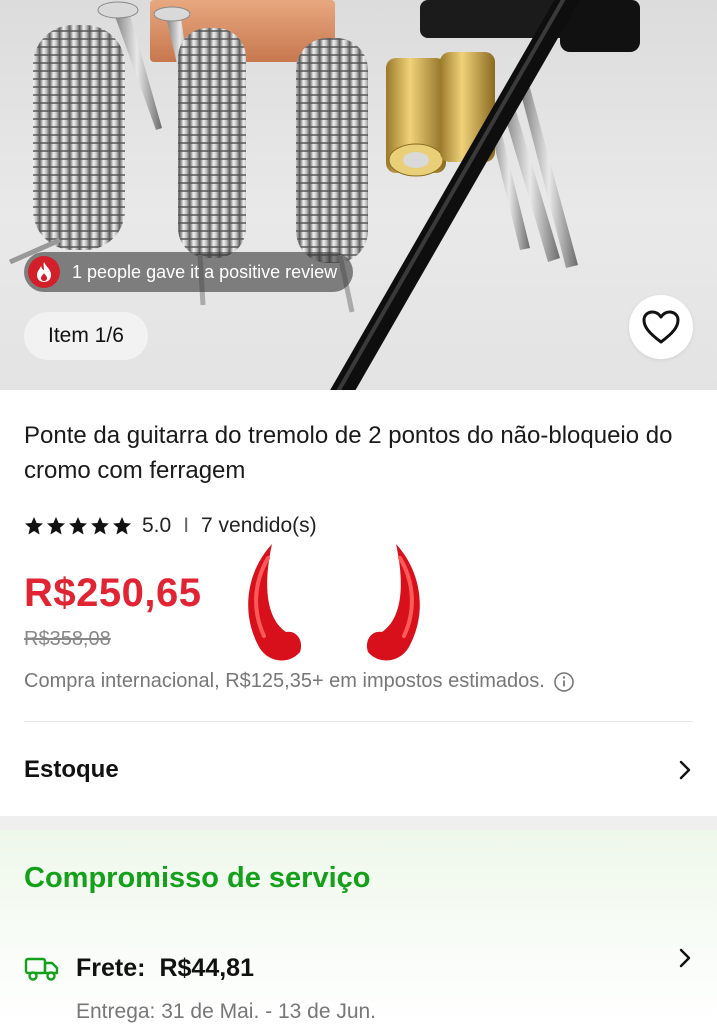 The width and height of the screenshot is (717, 1024). What do you see at coordinates (113, 593) in the screenshot?
I see `current-price: R$250,65` at bounding box center [113, 593].